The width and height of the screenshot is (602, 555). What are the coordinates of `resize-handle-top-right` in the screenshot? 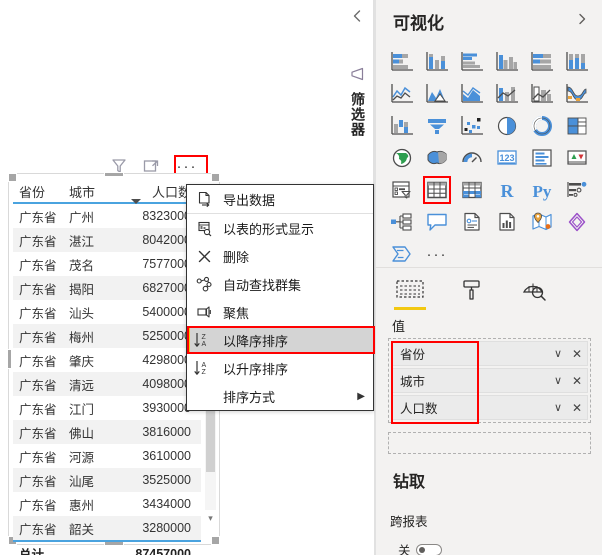 It's located at (215, 177).